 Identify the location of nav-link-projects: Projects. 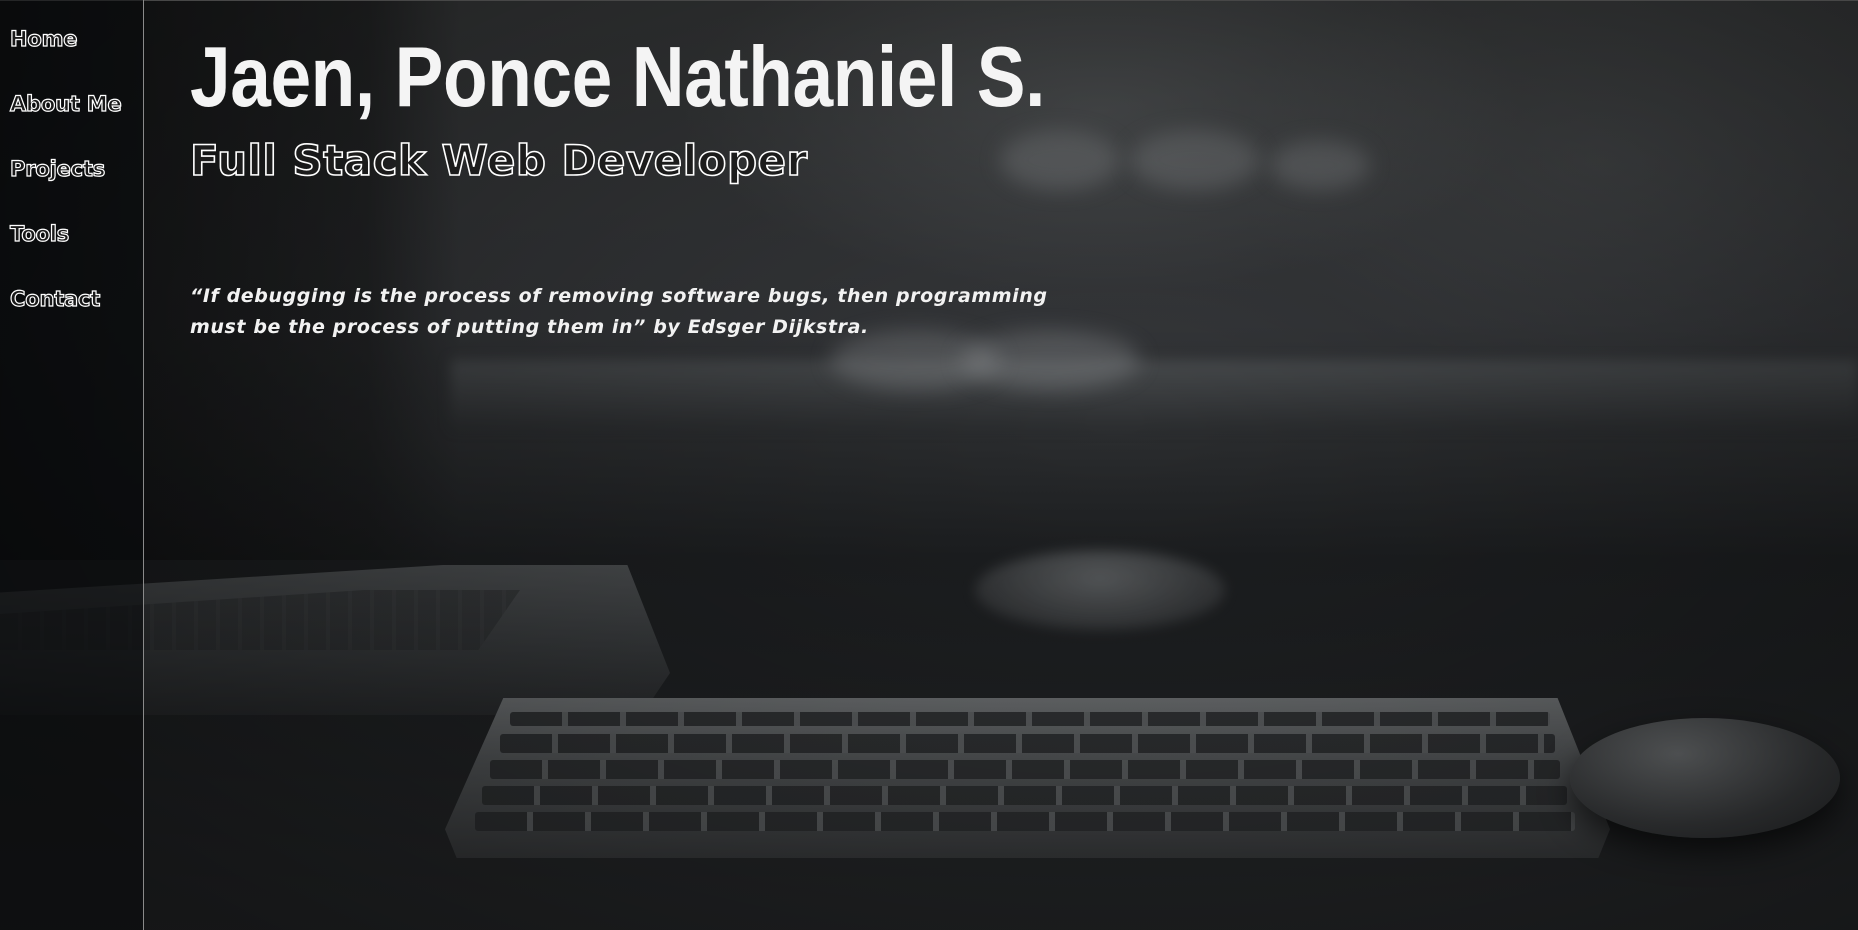
(57, 168).